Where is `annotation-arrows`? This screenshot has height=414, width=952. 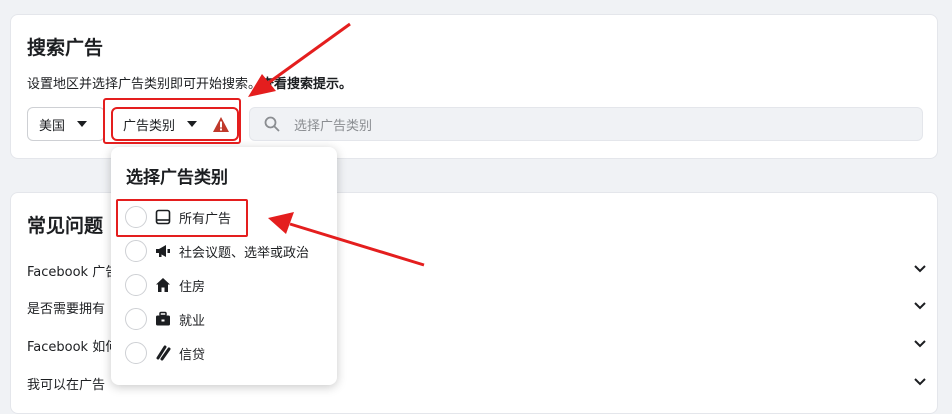 annotation-arrows is located at coordinates (336, 144).